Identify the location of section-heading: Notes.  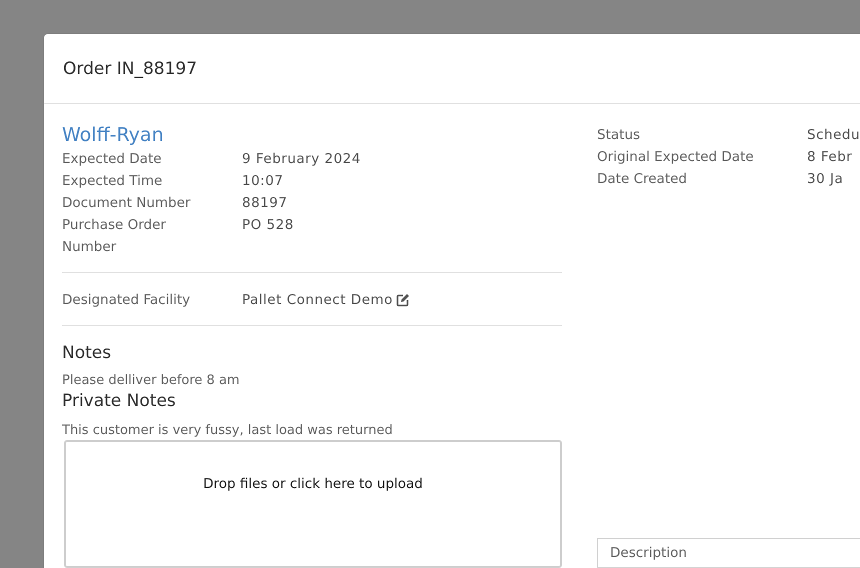
(87, 353).